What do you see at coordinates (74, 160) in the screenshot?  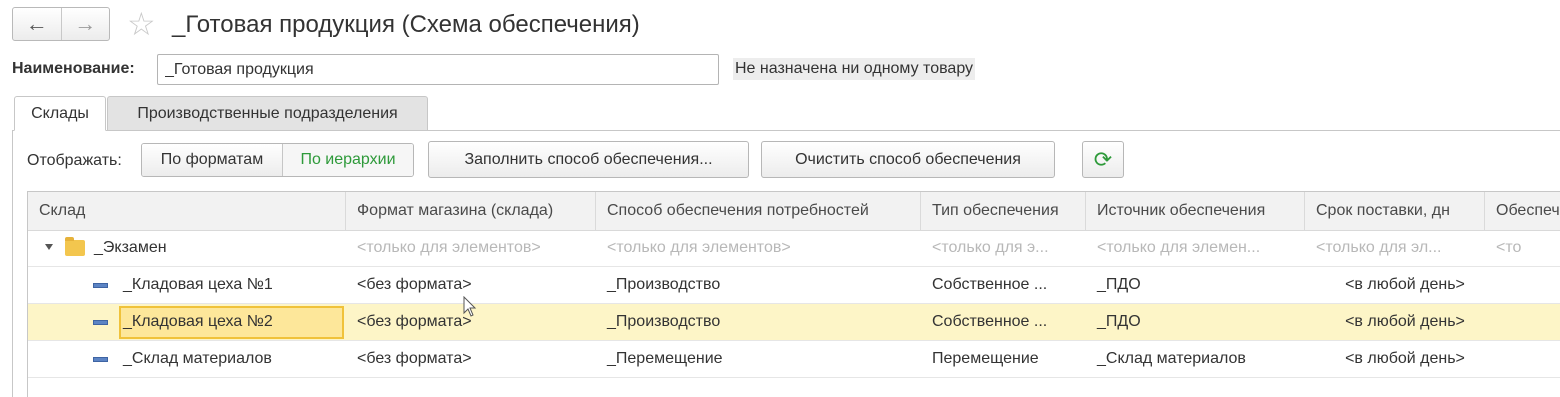 I see `display-mode-label: Отображать:` at bounding box center [74, 160].